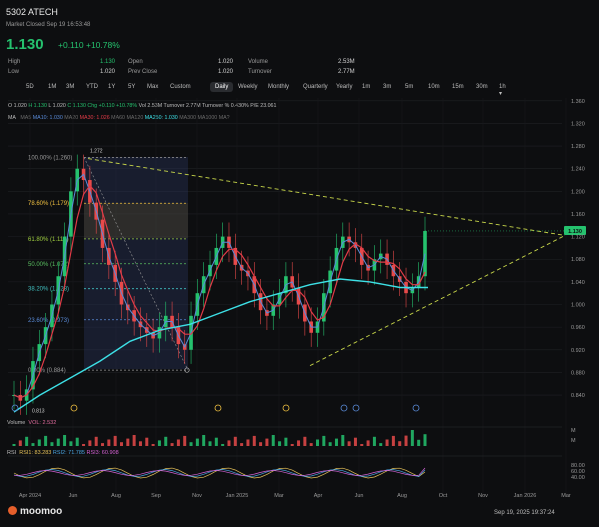  What do you see at coordinates (48, 240) in the screenshot?
I see `fib-level-label: 61.80% (1.116)` at bounding box center [48, 240].